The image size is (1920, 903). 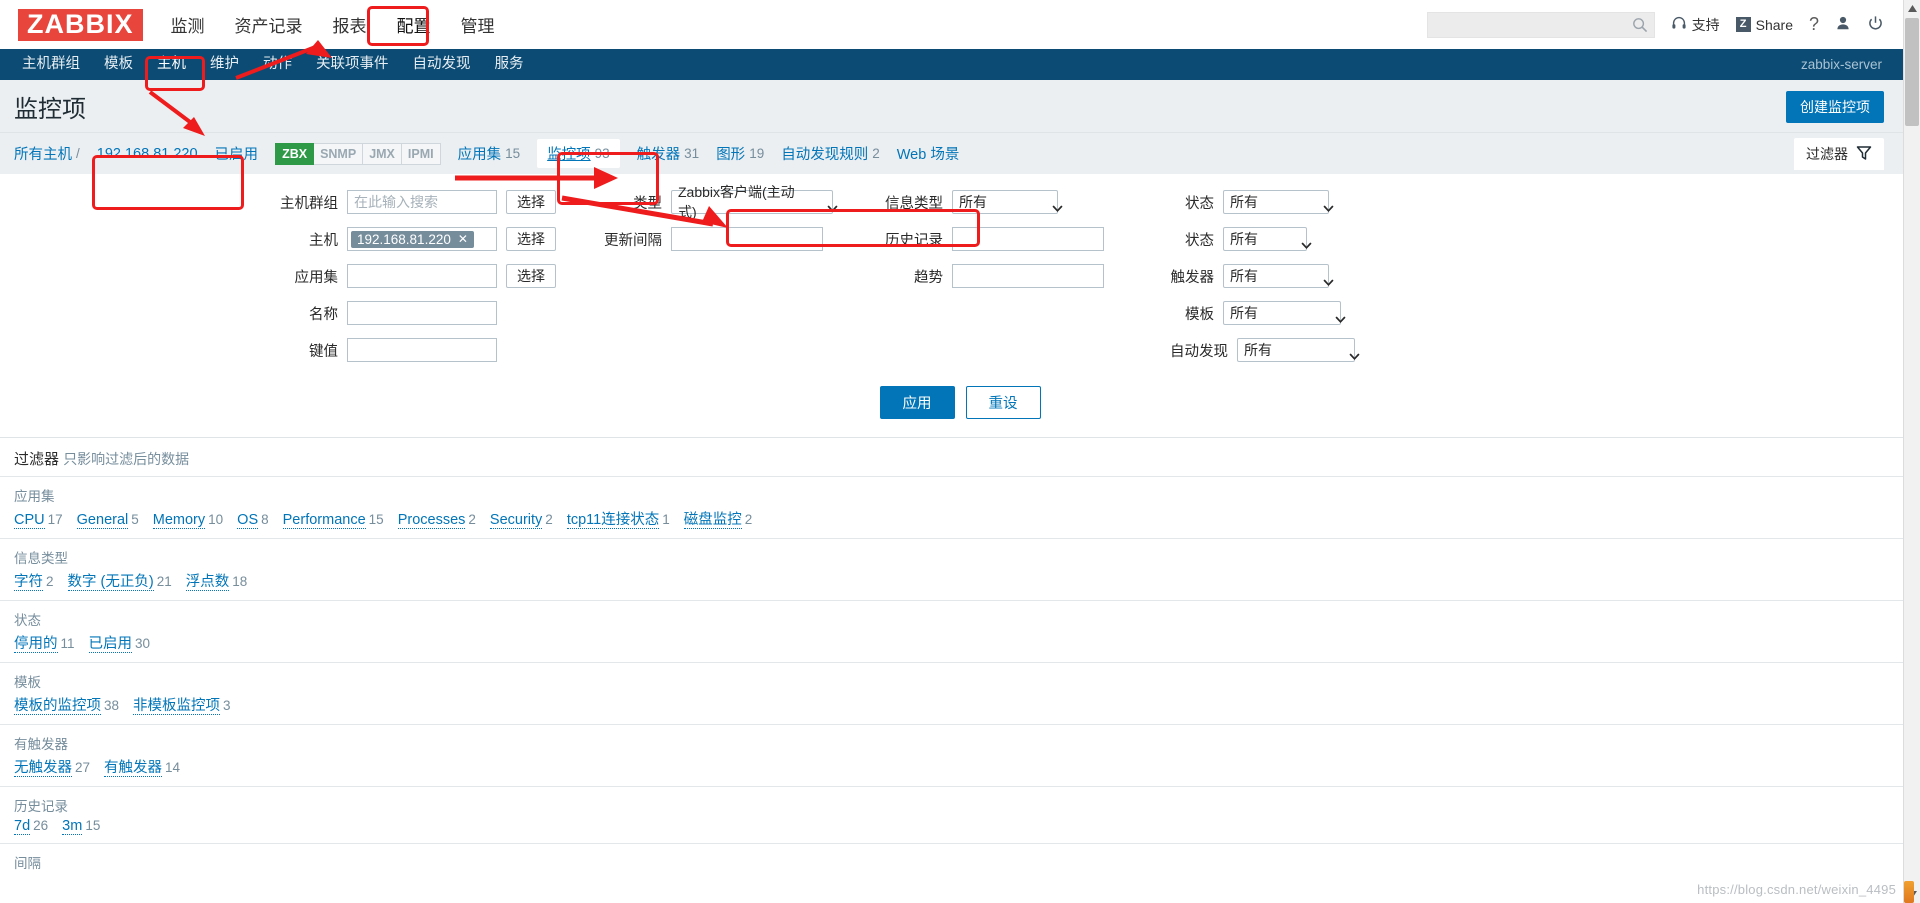 I want to click on global-search, so click(x=1540, y=24).